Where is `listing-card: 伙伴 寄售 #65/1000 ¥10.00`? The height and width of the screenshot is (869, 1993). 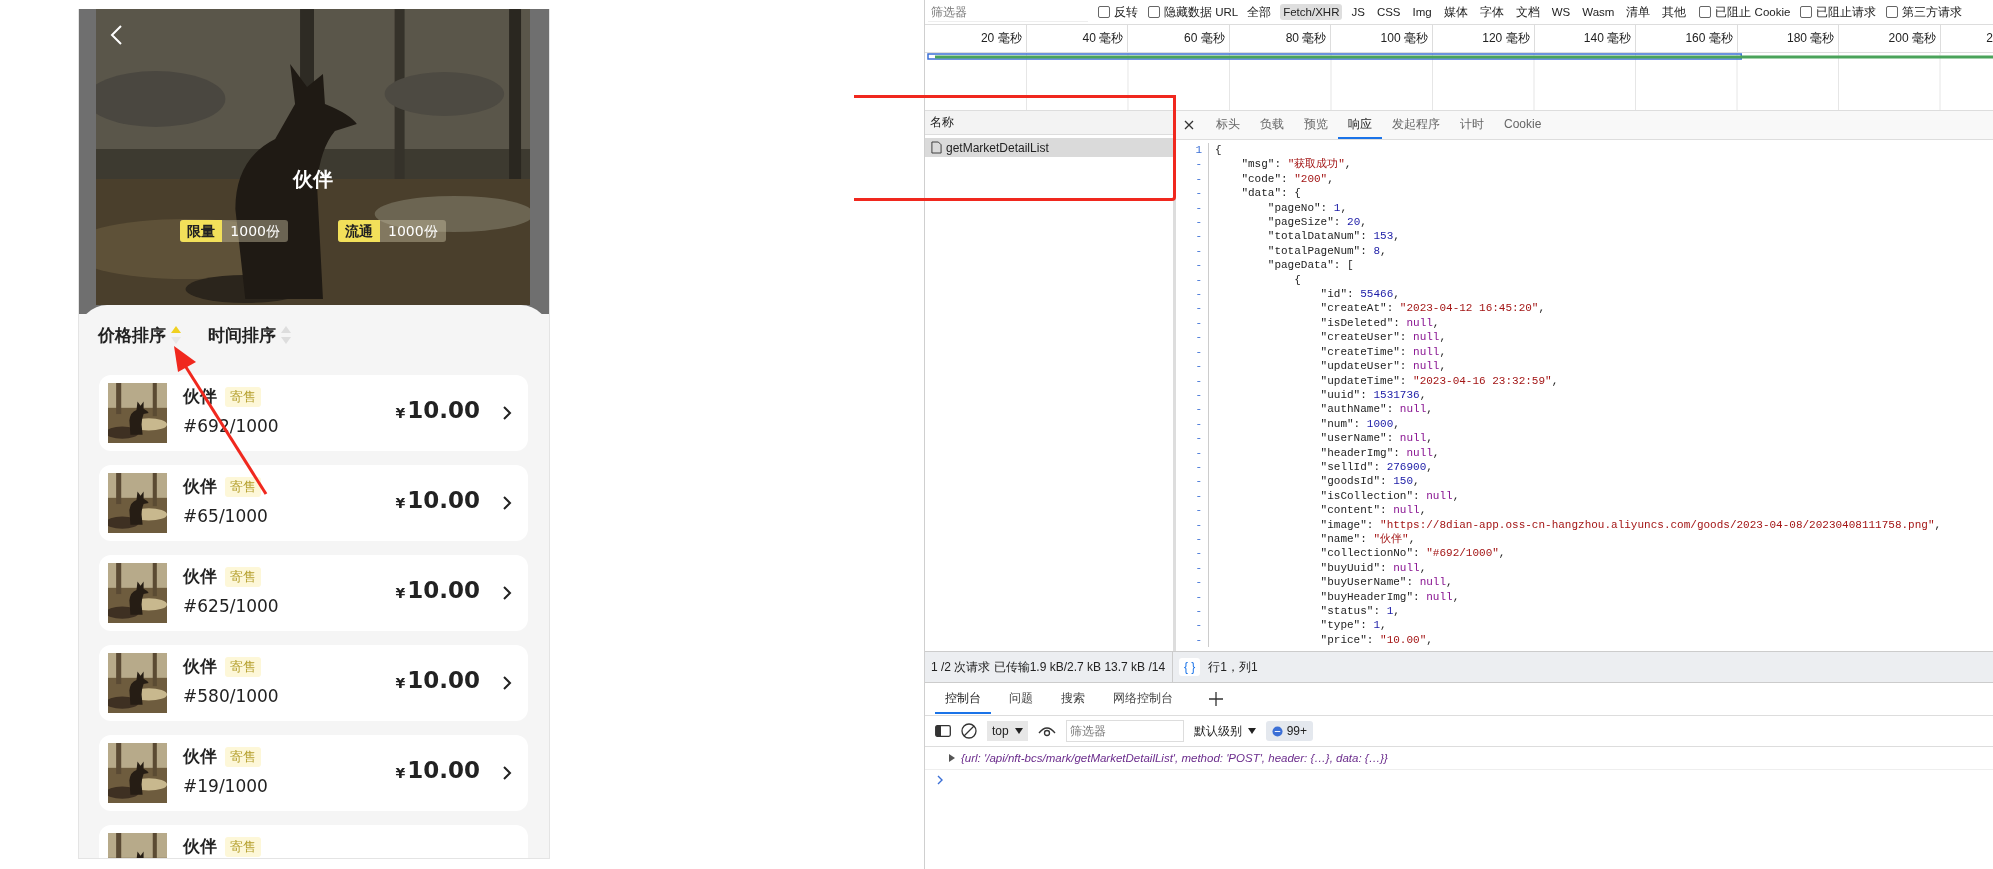 listing-card: 伙伴 寄售 #65/1000 ¥10.00 is located at coordinates (313, 503).